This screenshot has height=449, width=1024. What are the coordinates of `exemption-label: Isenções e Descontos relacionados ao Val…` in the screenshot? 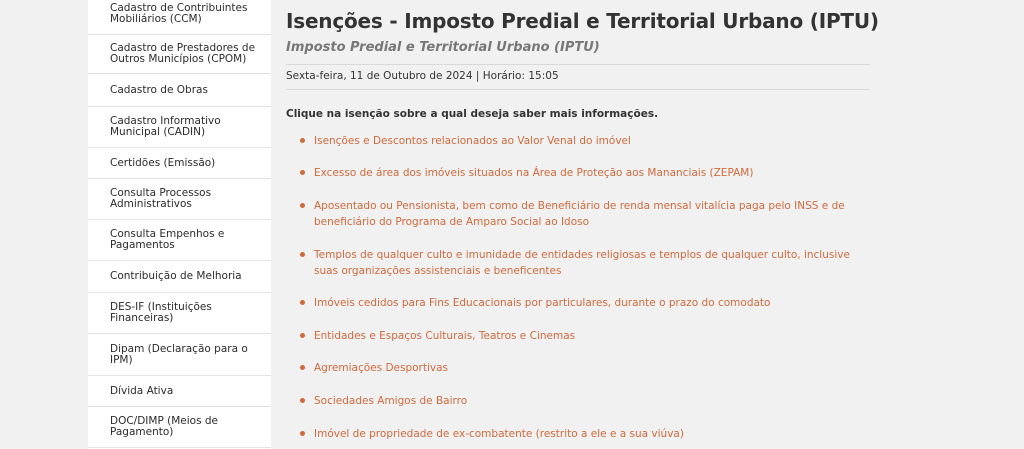 It's located at (472, 141).